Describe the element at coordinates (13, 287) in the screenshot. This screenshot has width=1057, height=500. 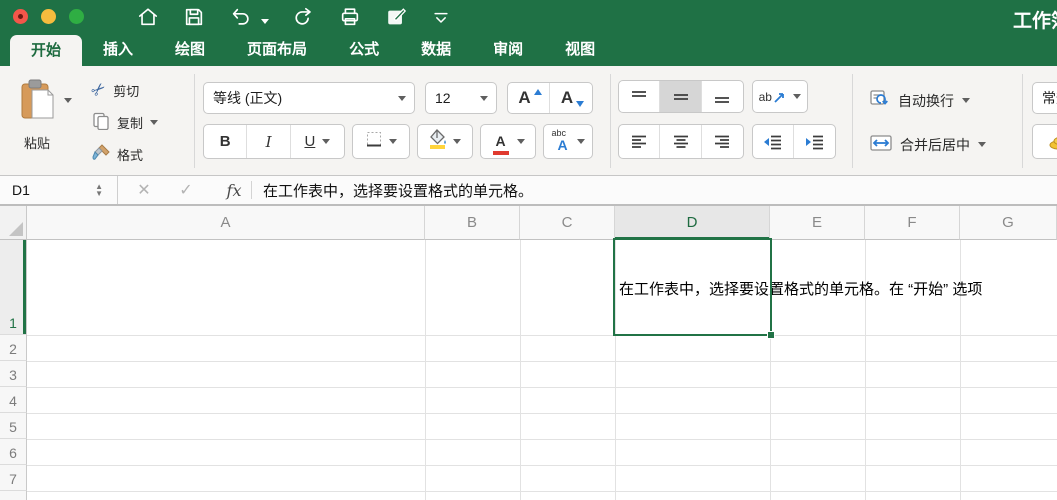
I see `row-header-1: 1` at that location.